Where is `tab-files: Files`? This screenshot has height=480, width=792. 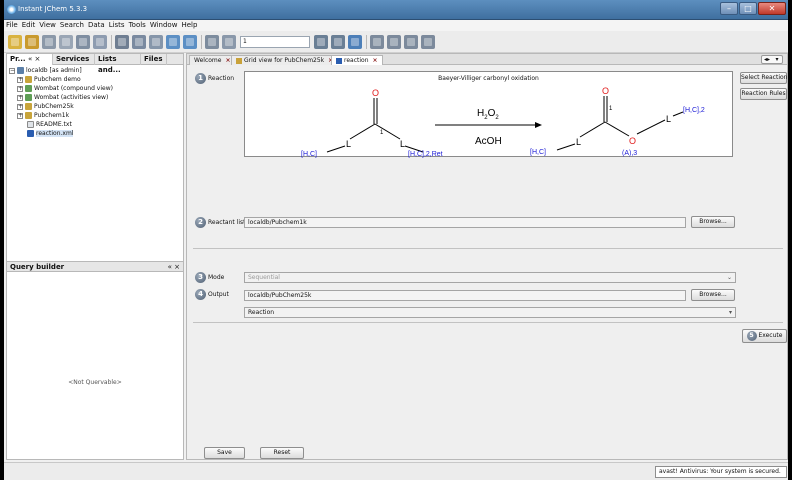 tab-files: Files is located at coordinates (154, 59).